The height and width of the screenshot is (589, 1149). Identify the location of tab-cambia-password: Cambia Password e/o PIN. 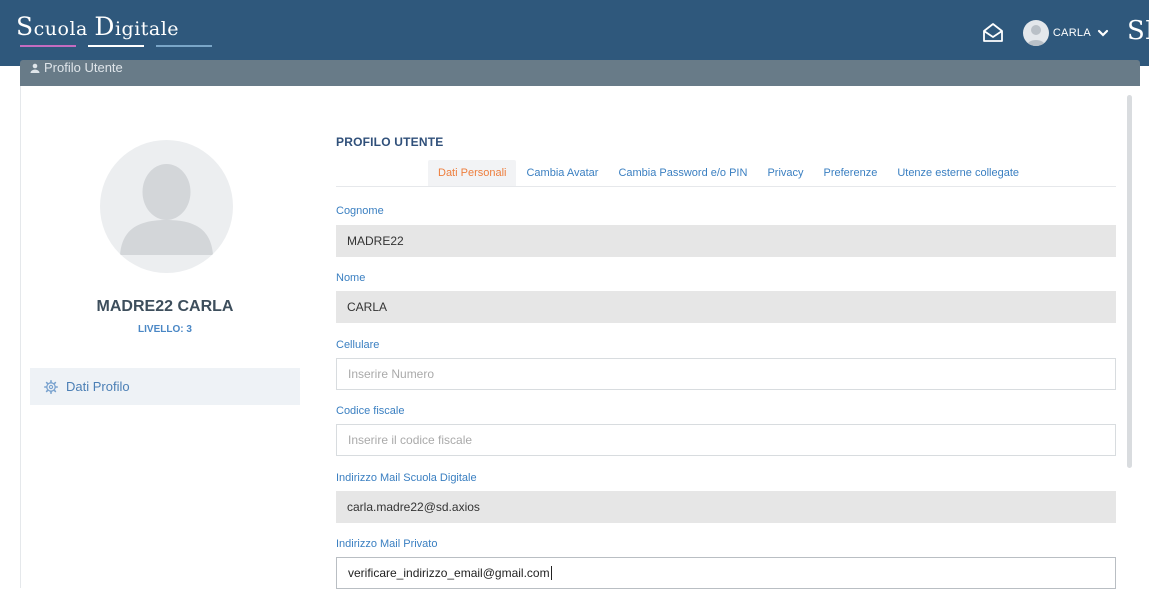
(682, 173).